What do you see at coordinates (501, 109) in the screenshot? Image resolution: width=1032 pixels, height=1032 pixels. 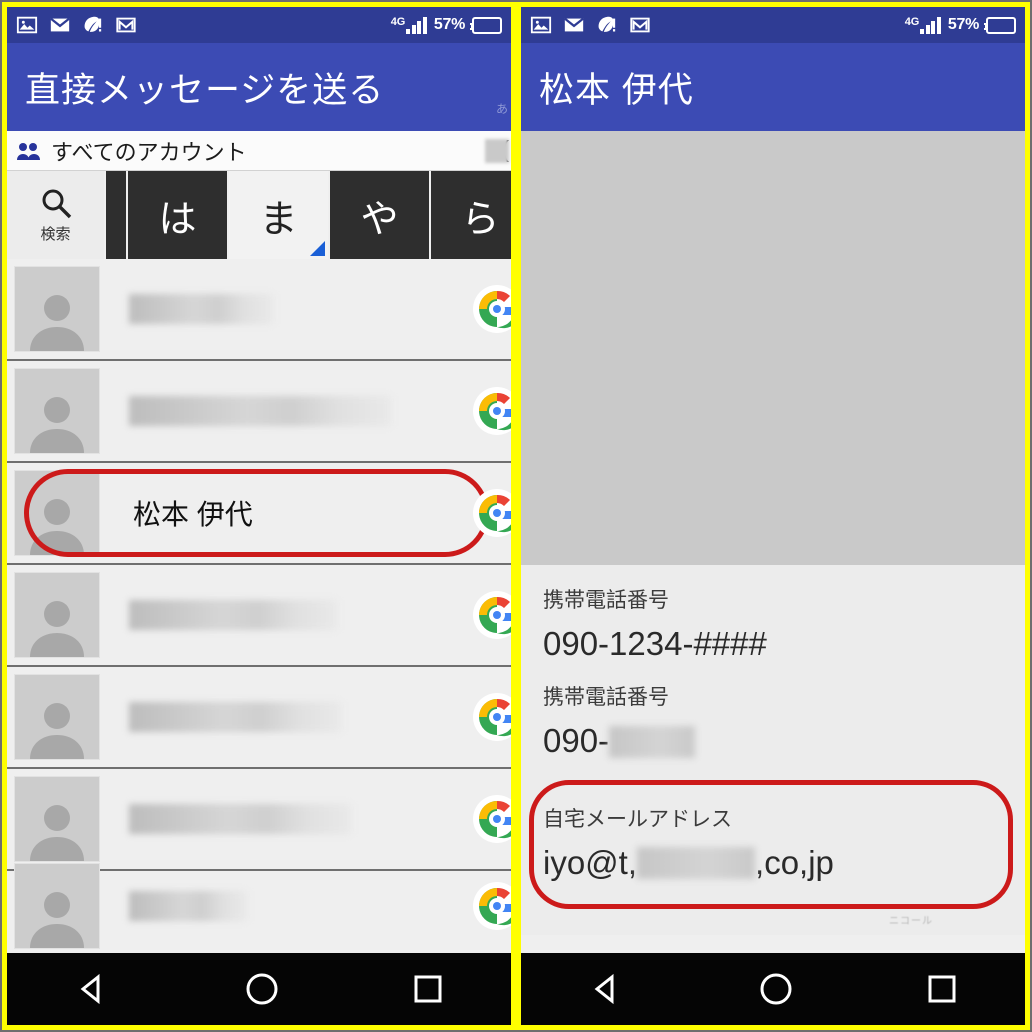 I see `appbar-ghost-text: あ` at bounding box center [501, 109].